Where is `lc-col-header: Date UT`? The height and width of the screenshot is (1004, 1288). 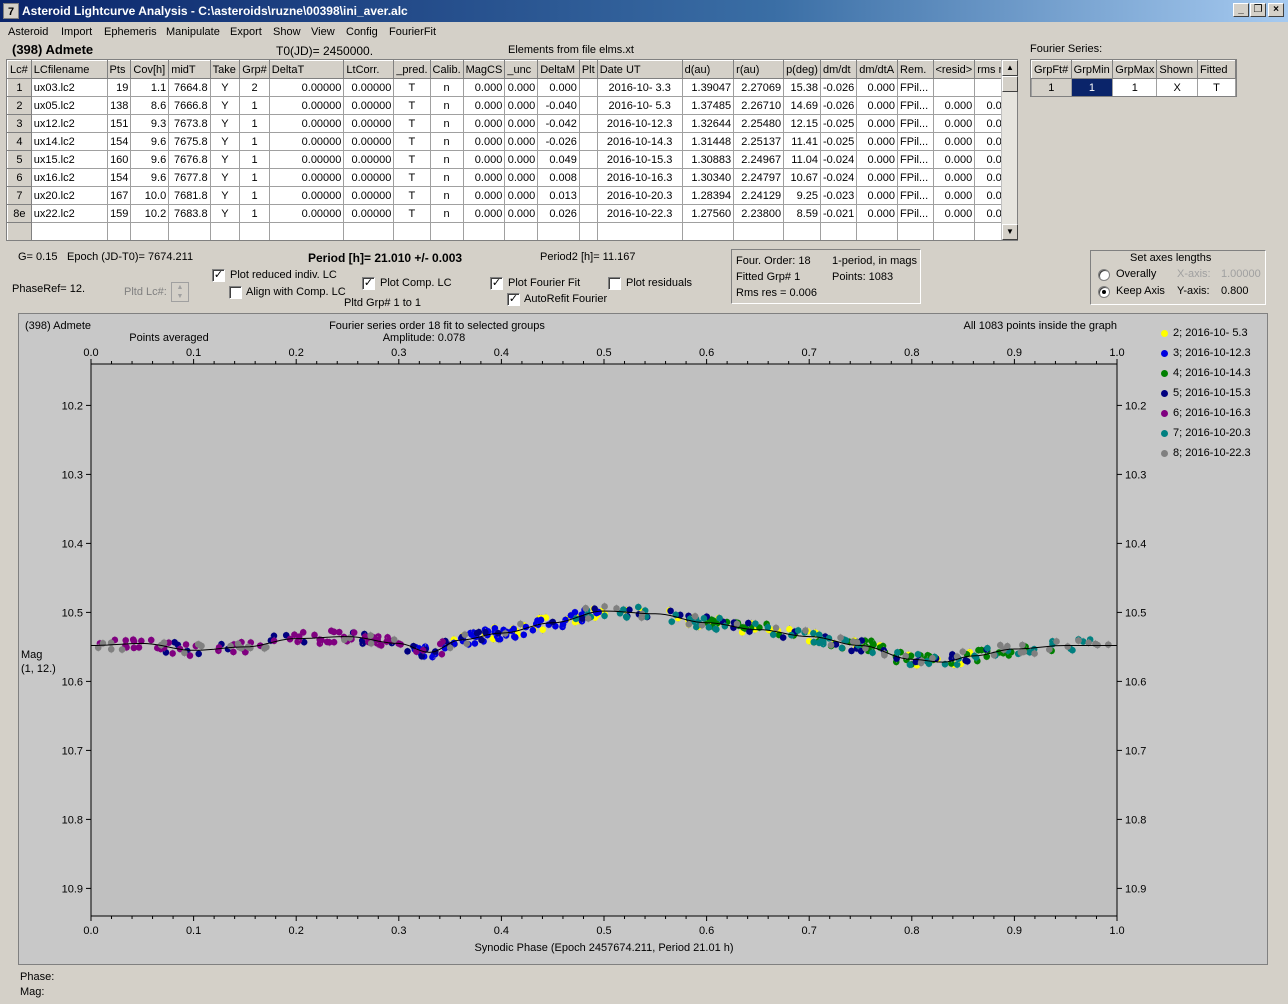 lc-col-header: Date UT is located at coordinates (639, 69).